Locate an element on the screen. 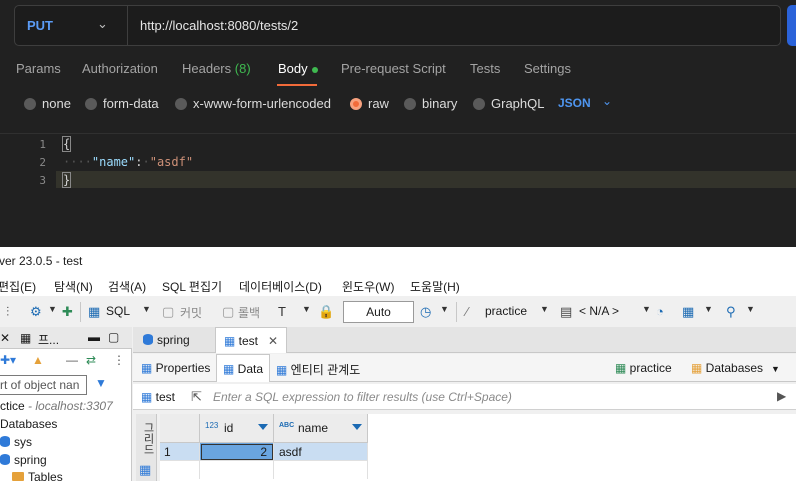 The image size is (796, 481). sql-button: SQL is located at coordinates (118, 311).